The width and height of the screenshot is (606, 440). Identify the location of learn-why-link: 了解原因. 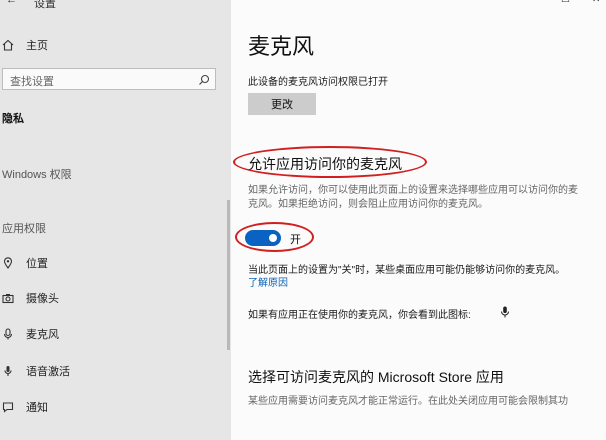
(268, 281).